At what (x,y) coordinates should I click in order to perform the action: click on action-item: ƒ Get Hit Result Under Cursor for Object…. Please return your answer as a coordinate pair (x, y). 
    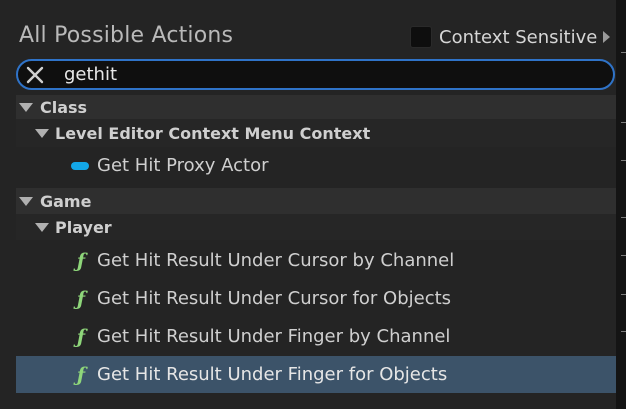
    Looking at the image, I should click on (316, 298).